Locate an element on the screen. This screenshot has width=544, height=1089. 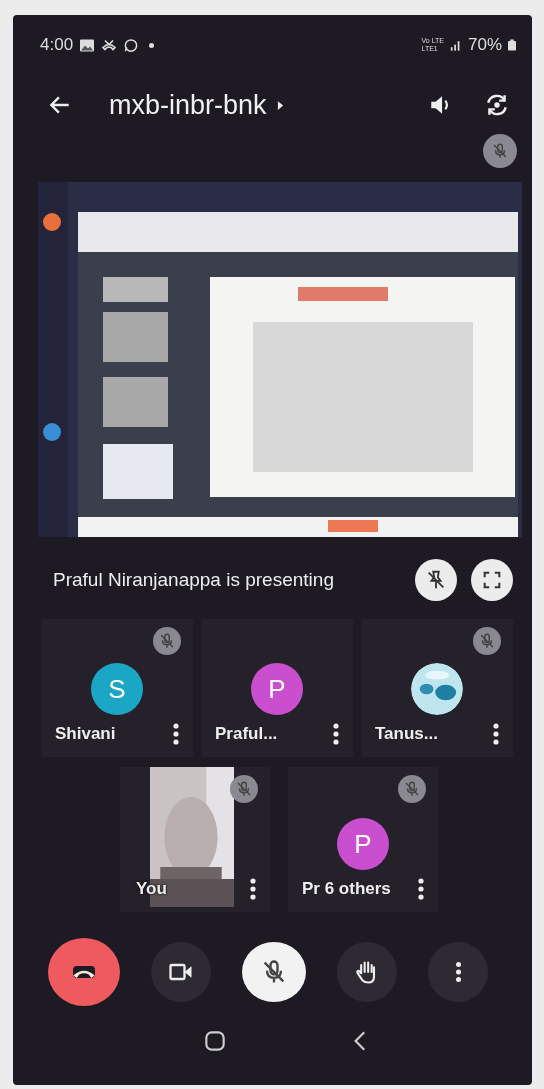
notification-dot is located at coordinates (152, 45).